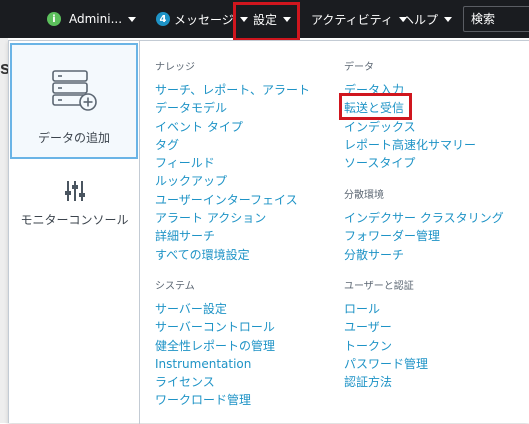 This screenshot has width=529, height=424. What do you see at coordinates (266, 21) in the screenshot?
I see `settings-highlight-box` at bounding box center [266, 21].